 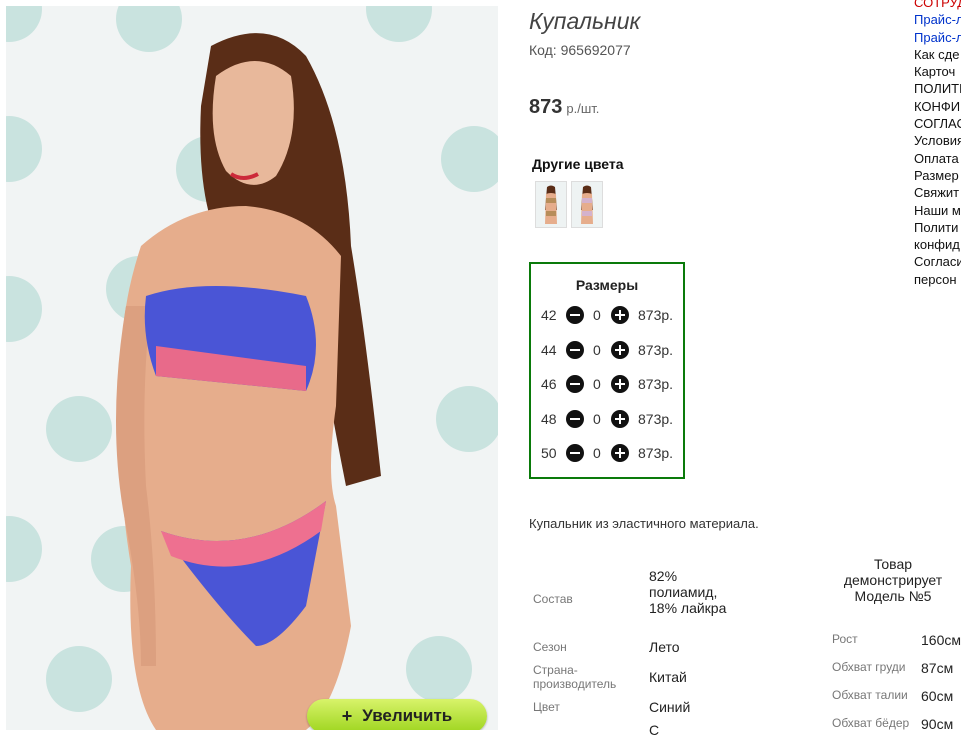 What do you see at coordinates (583, 108) in the screenshot?
I see `price-unit: р./шт.` at bounding box center [583, 108].